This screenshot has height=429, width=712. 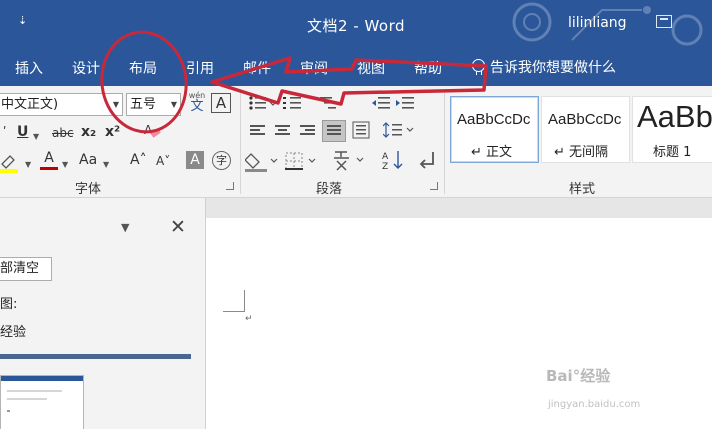 I want to click on align-right-icon, so click(x=307, y=131).